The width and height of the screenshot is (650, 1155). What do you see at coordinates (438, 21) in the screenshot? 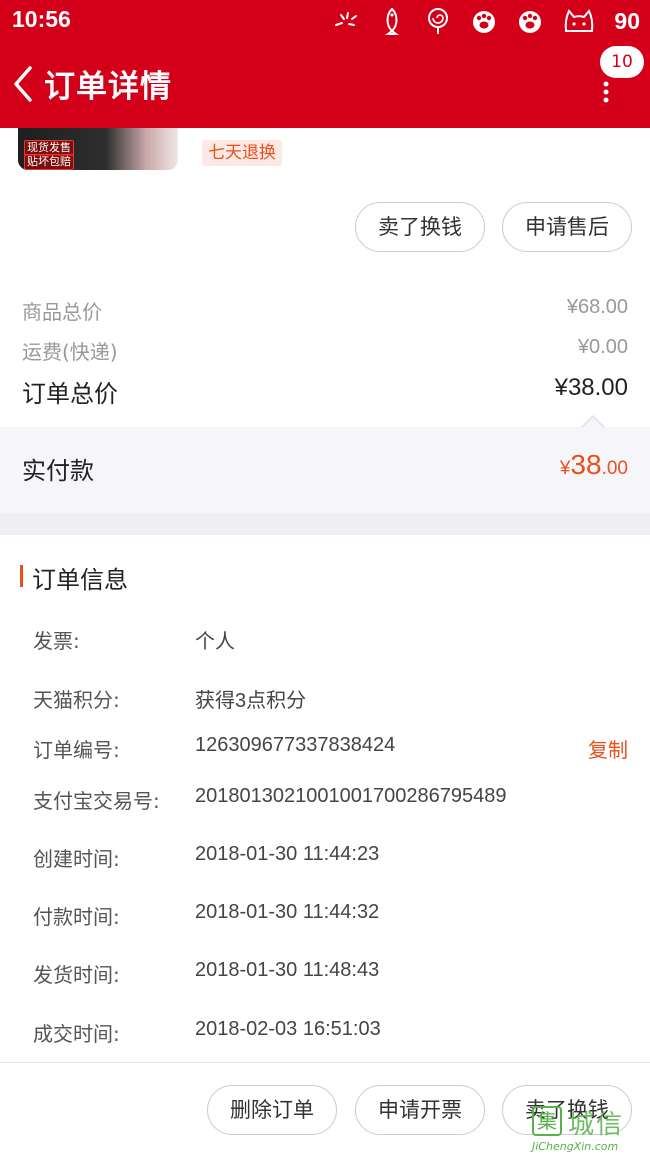
I see `lollipop-icon` at bounding box center [438, 21].